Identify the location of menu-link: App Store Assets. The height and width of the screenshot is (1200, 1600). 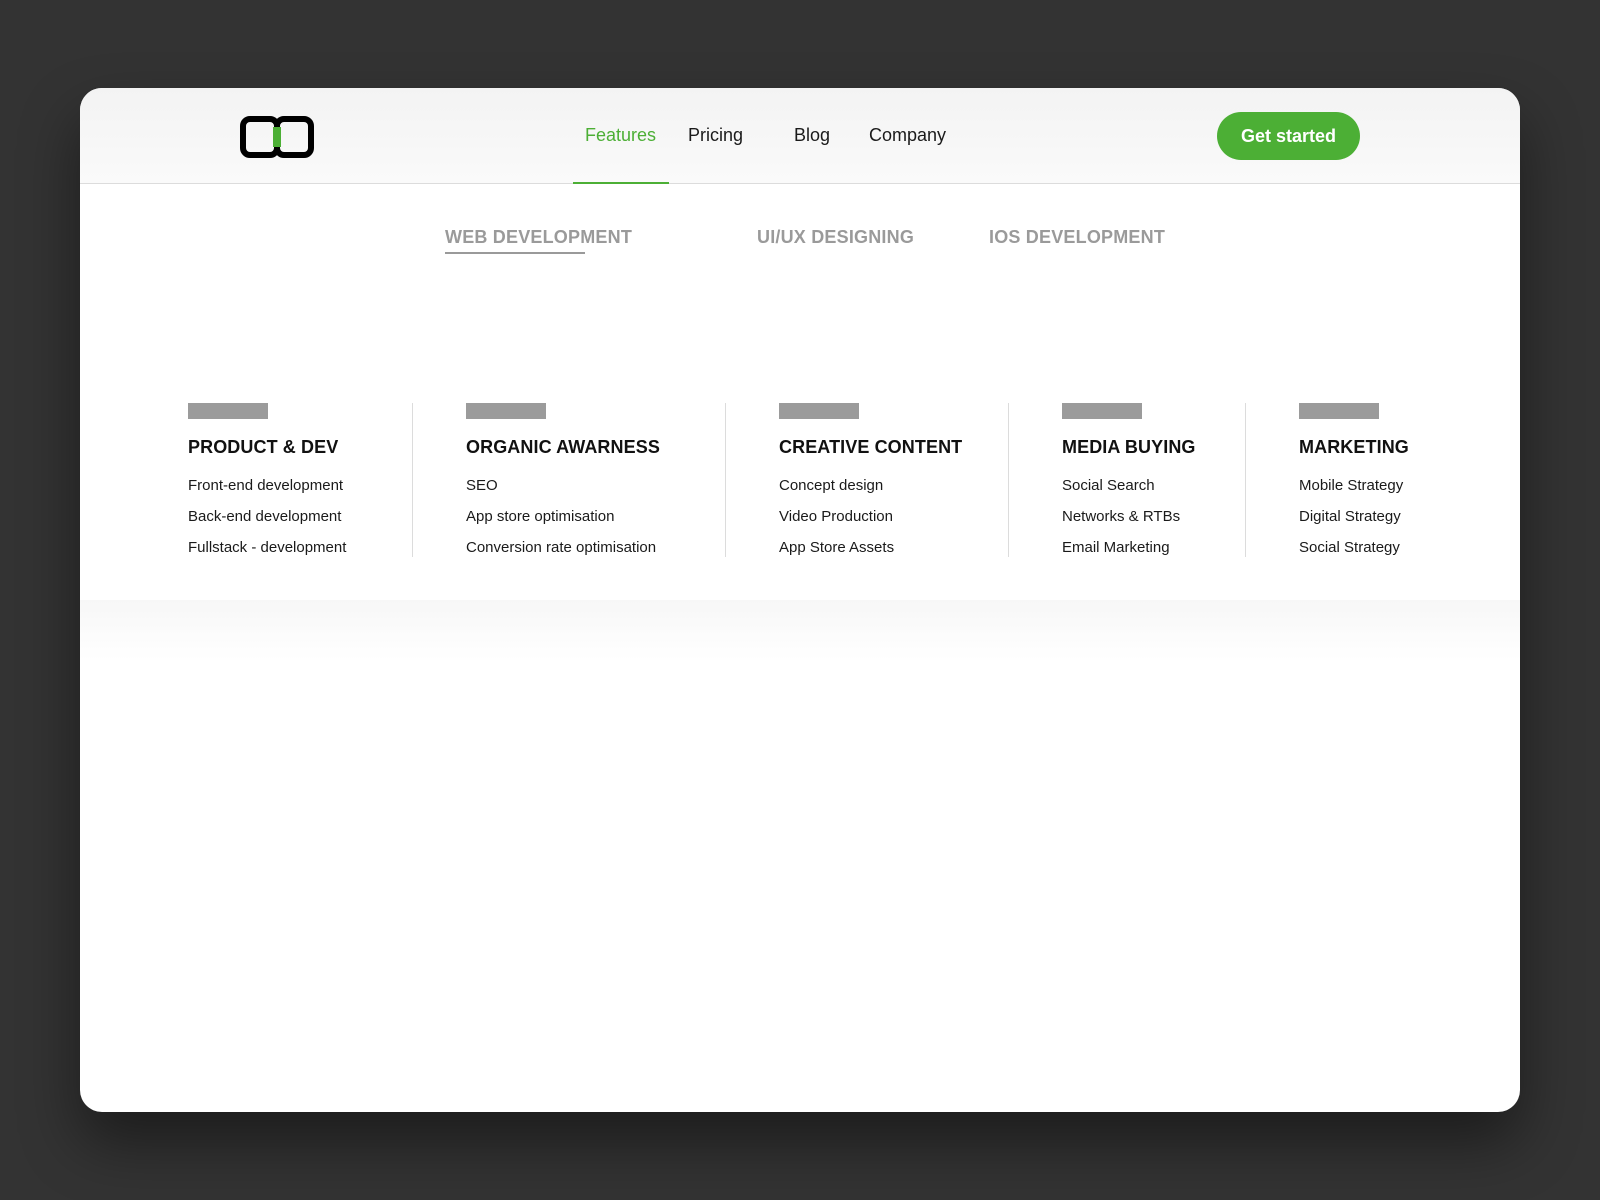
(870, 547).